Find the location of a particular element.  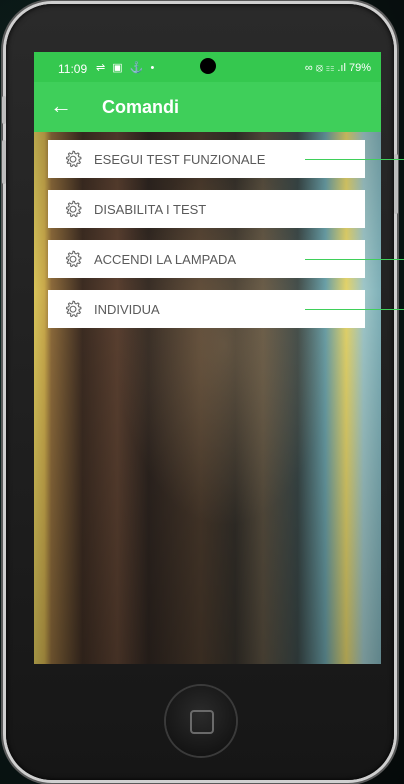

front-camera is located at coordinates (208, 66).